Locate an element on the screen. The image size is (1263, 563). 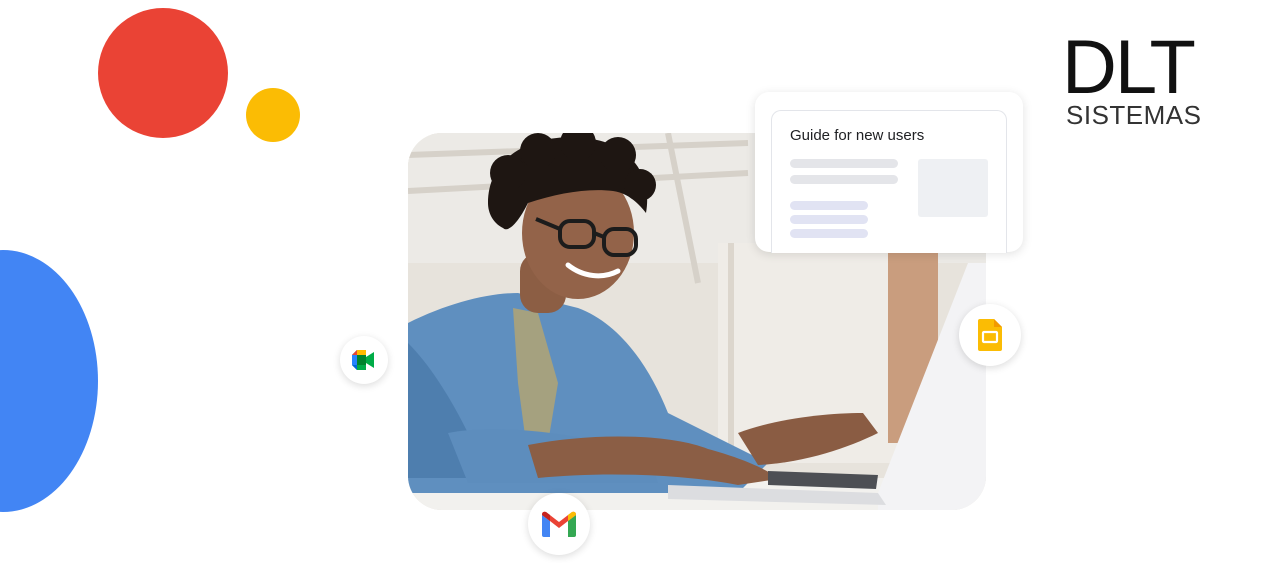
gmail-icon is located at coordinates (559, 524).